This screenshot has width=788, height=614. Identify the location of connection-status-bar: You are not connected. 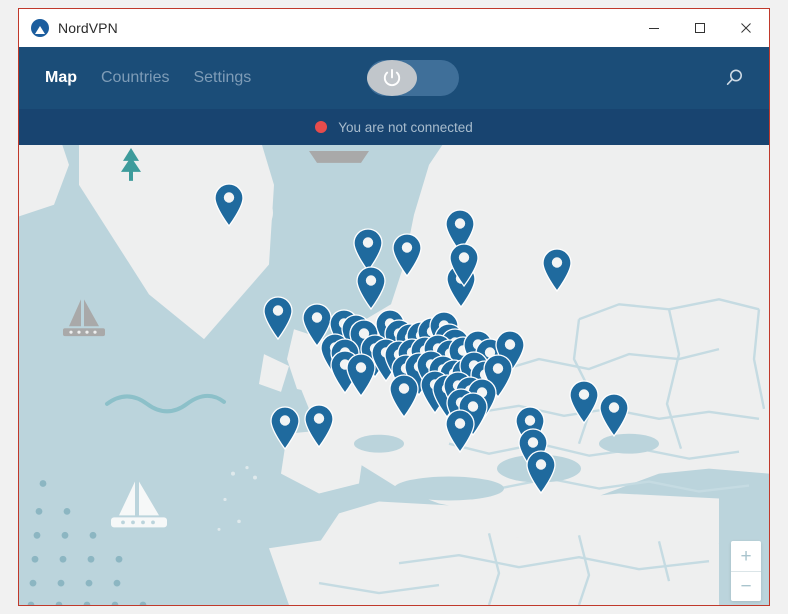
(394, 127).